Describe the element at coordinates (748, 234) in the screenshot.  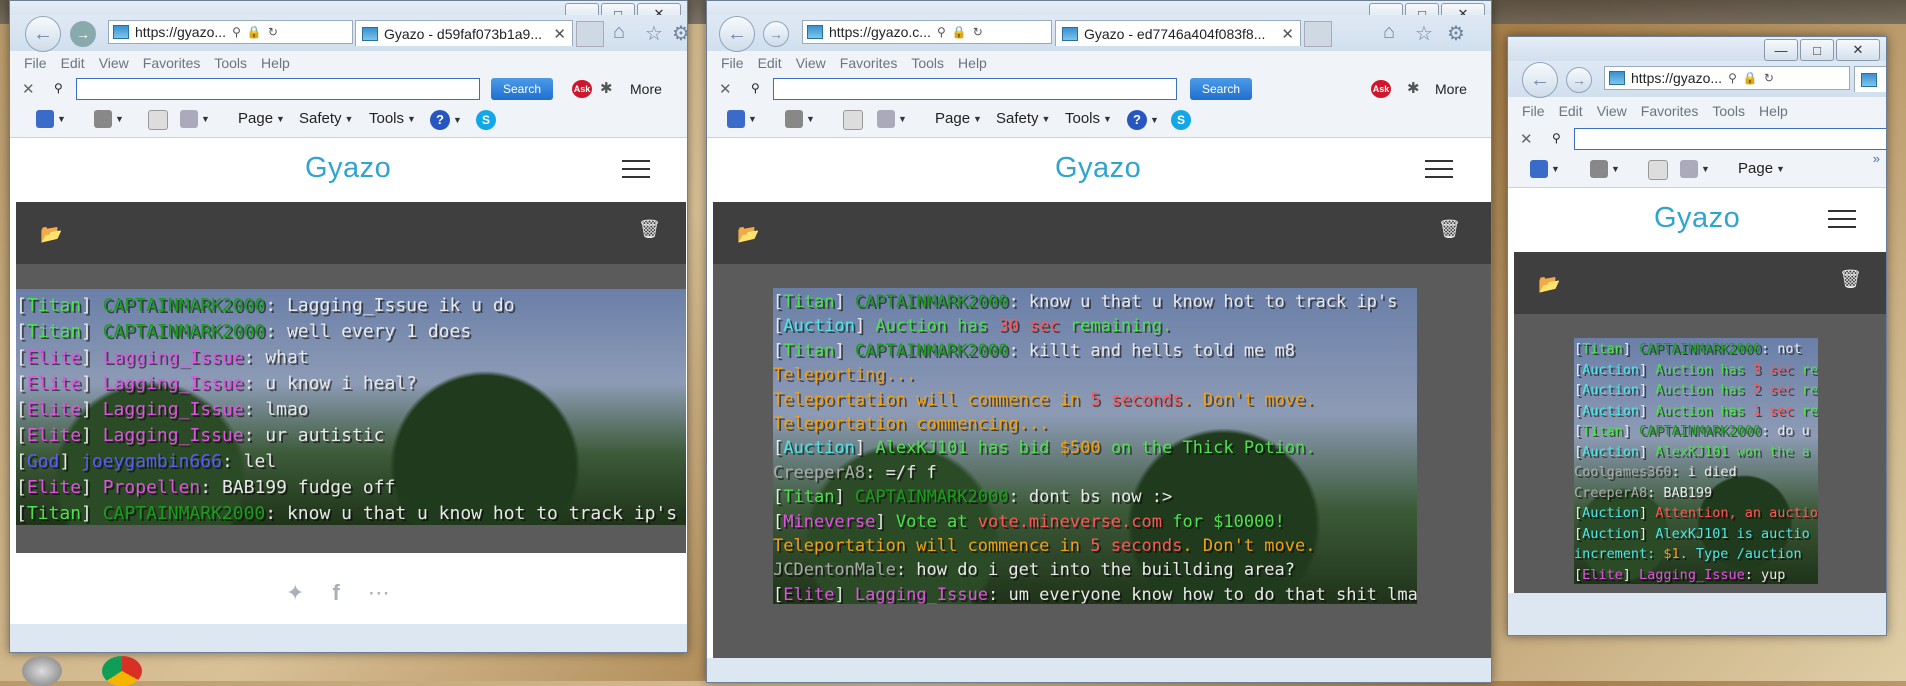
I see `folder-open-icon: 📂` at that location.